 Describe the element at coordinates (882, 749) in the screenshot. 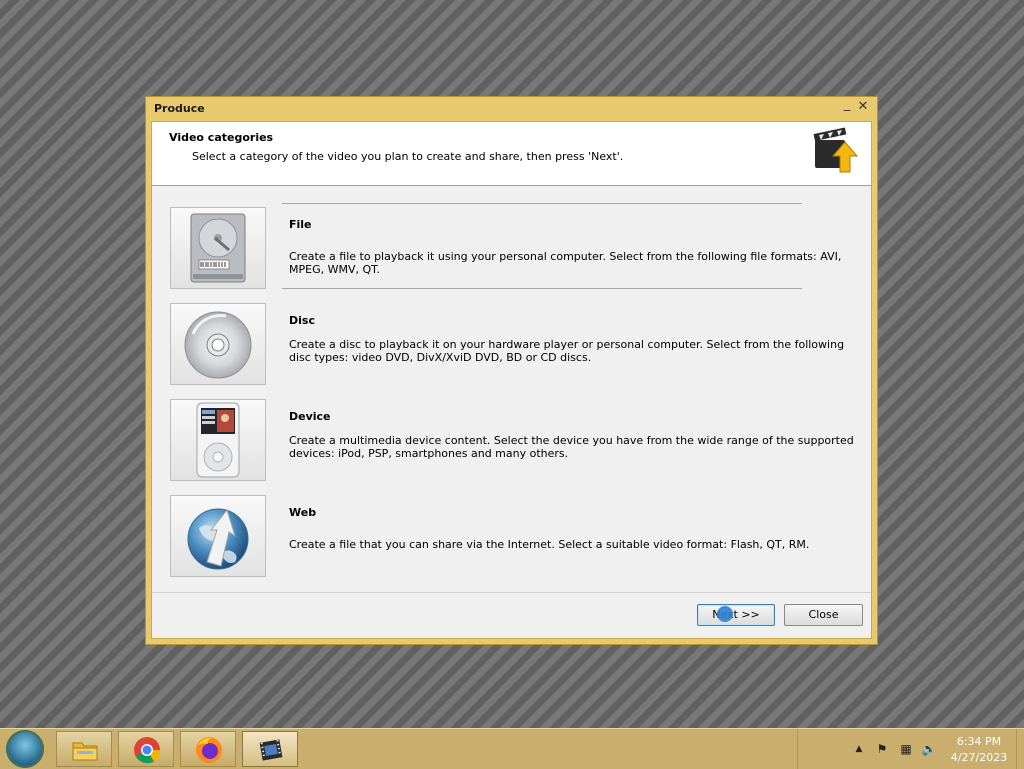

I see `action-center-flag-icon: ⚑` at that location.